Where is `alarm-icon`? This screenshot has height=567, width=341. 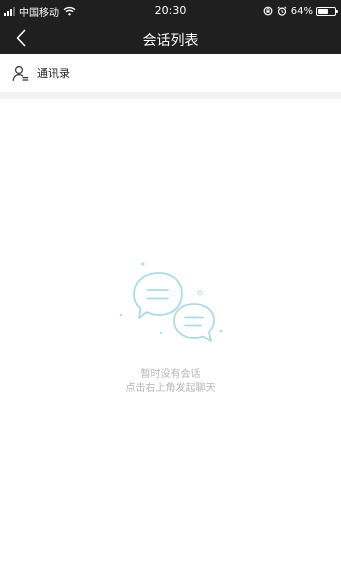 alarm-icon is located at coordinates (282, 11).